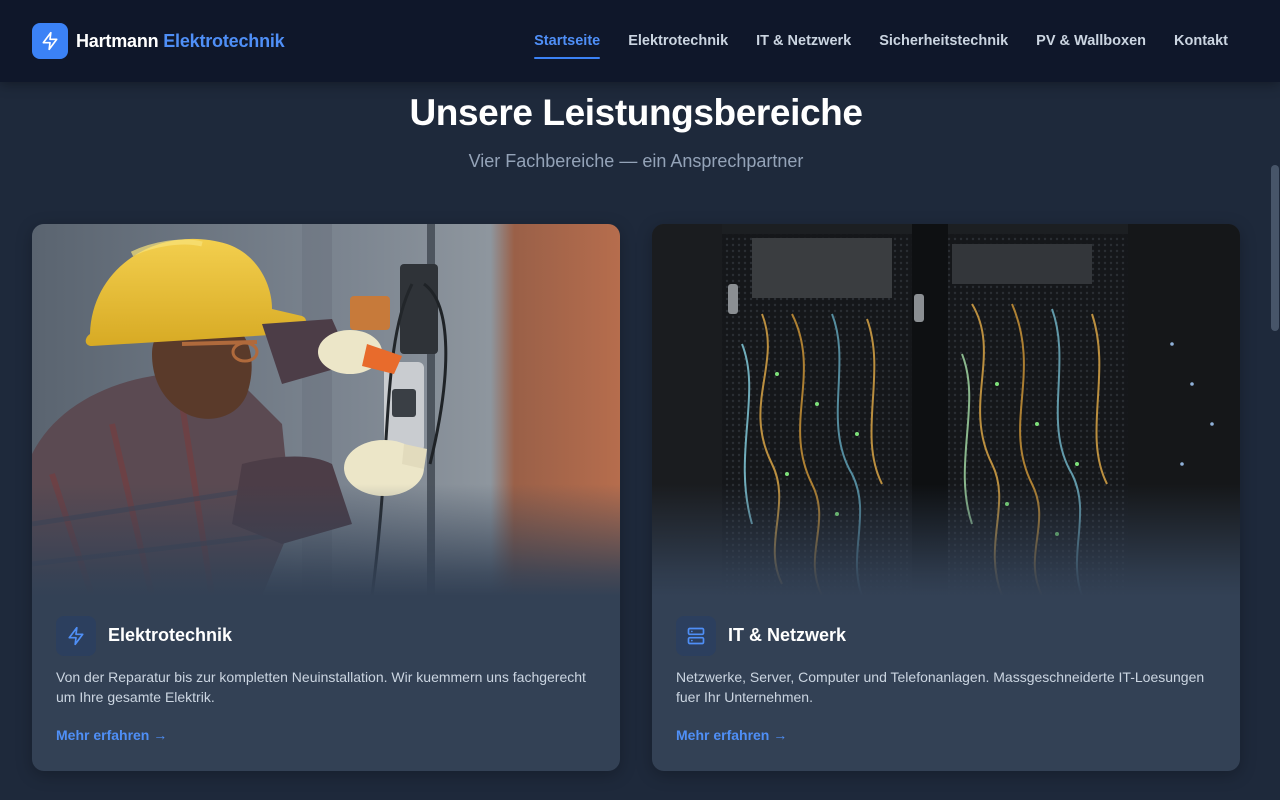 The width and height of the screenshot is (1280, 800). I want to click on nav-kontakt: Kontakt, so click(1201, 41).